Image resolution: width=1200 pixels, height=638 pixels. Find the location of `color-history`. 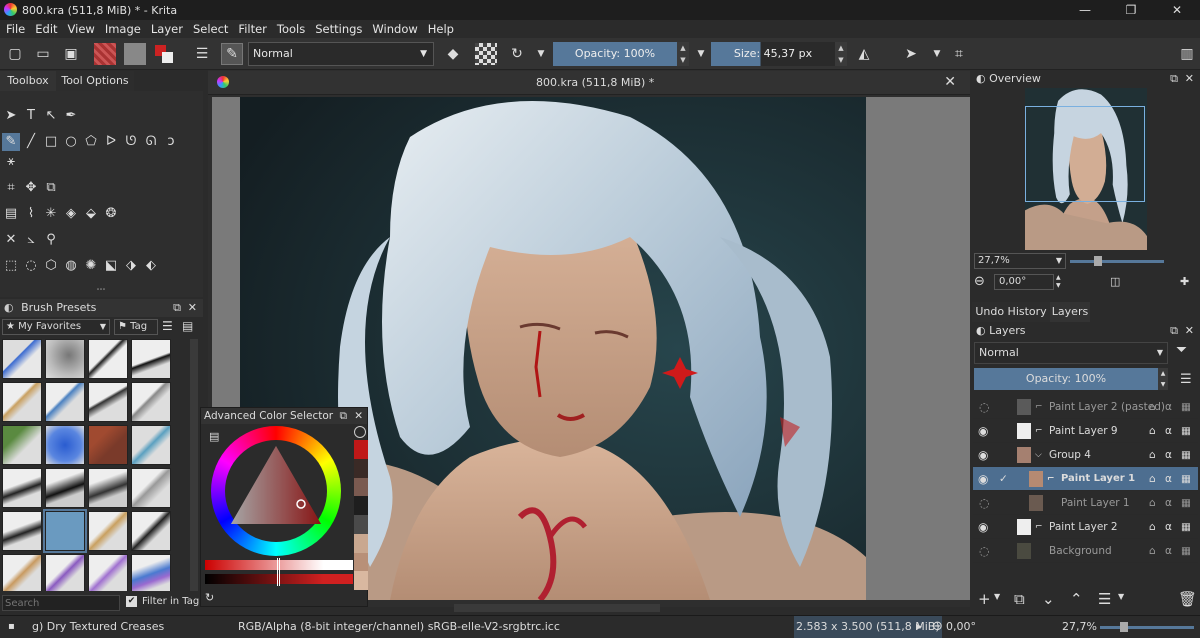

color-history is located at coordinates (361, 515).